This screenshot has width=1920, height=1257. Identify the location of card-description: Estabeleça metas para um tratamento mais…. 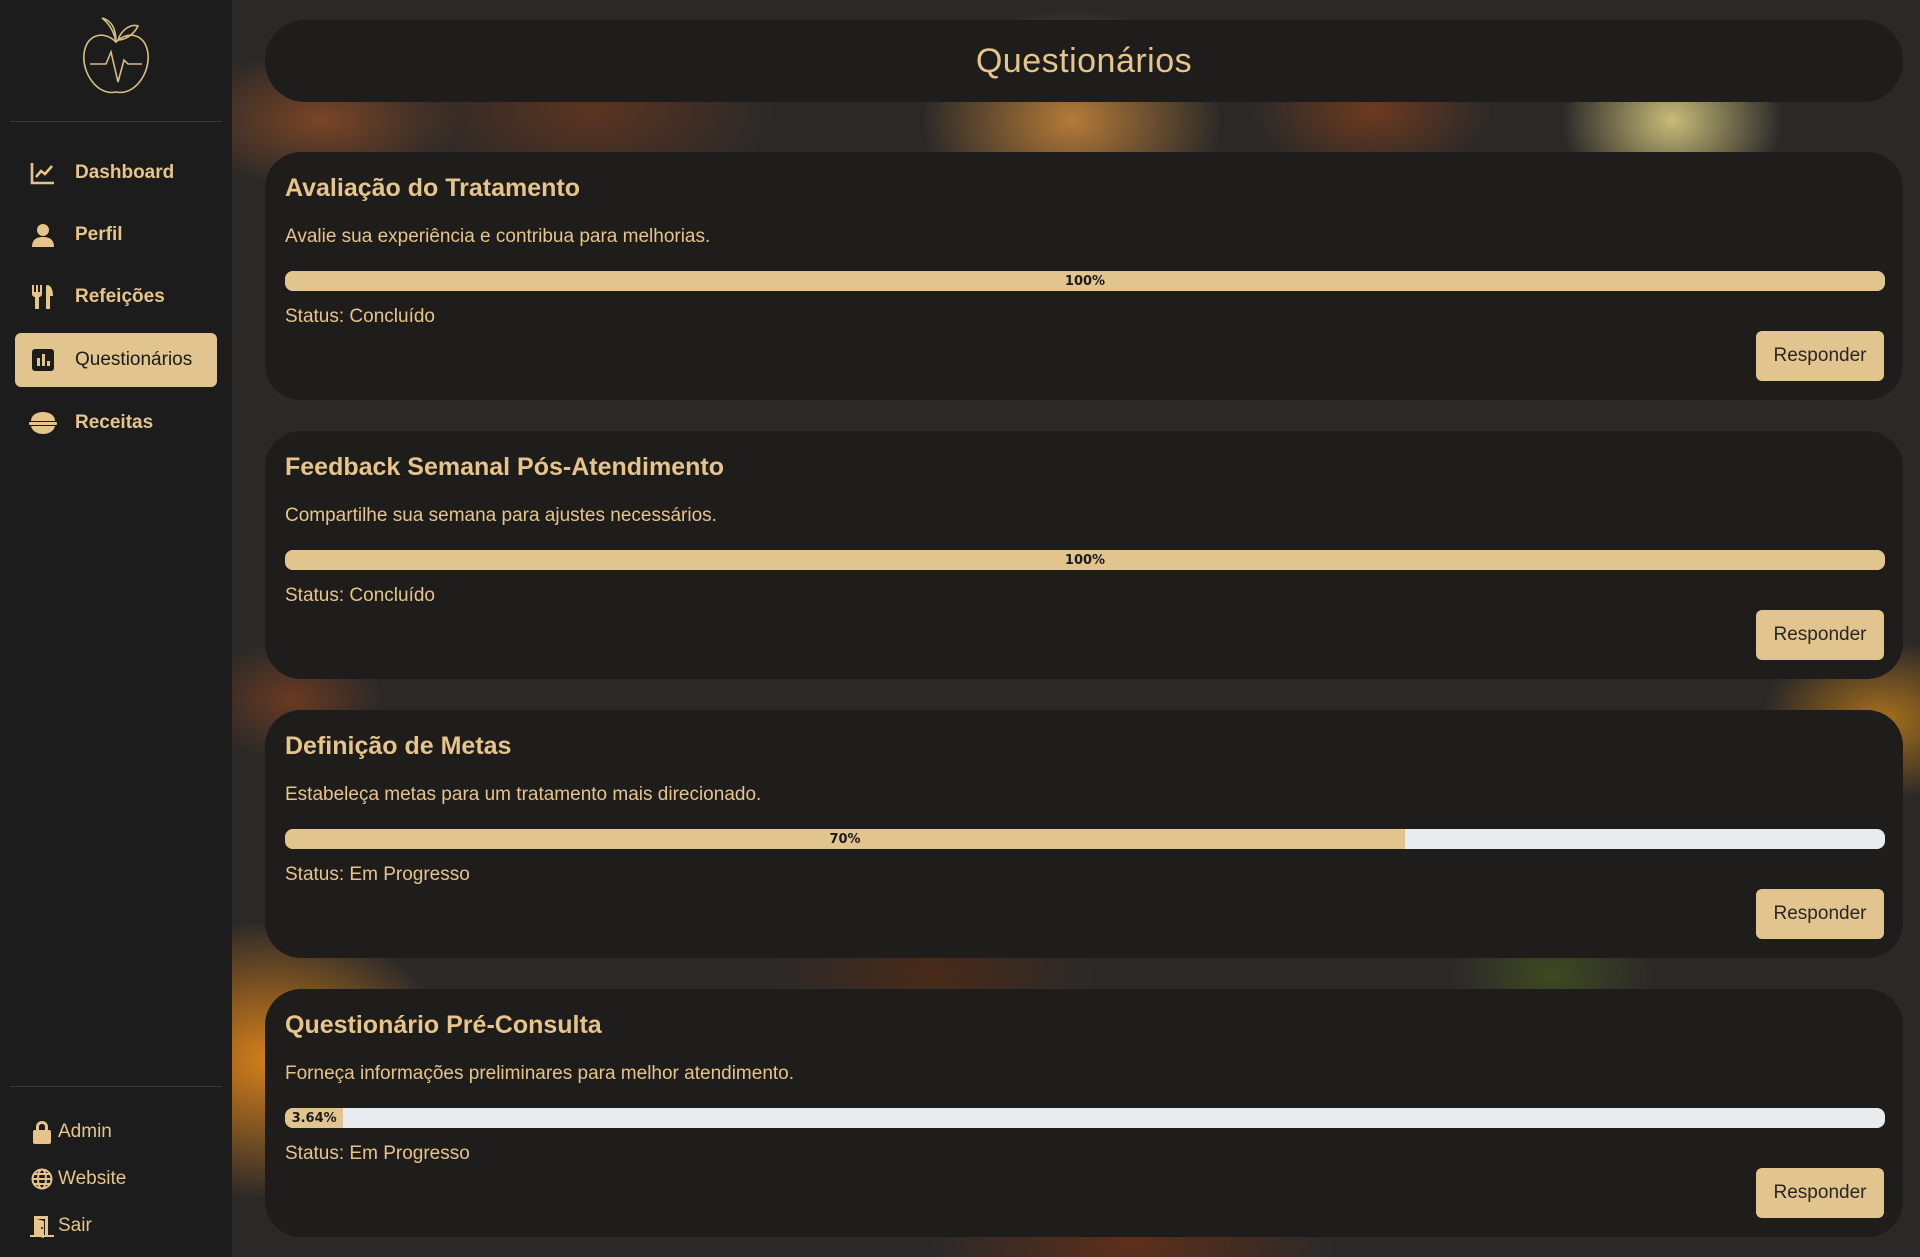
(523, 794).